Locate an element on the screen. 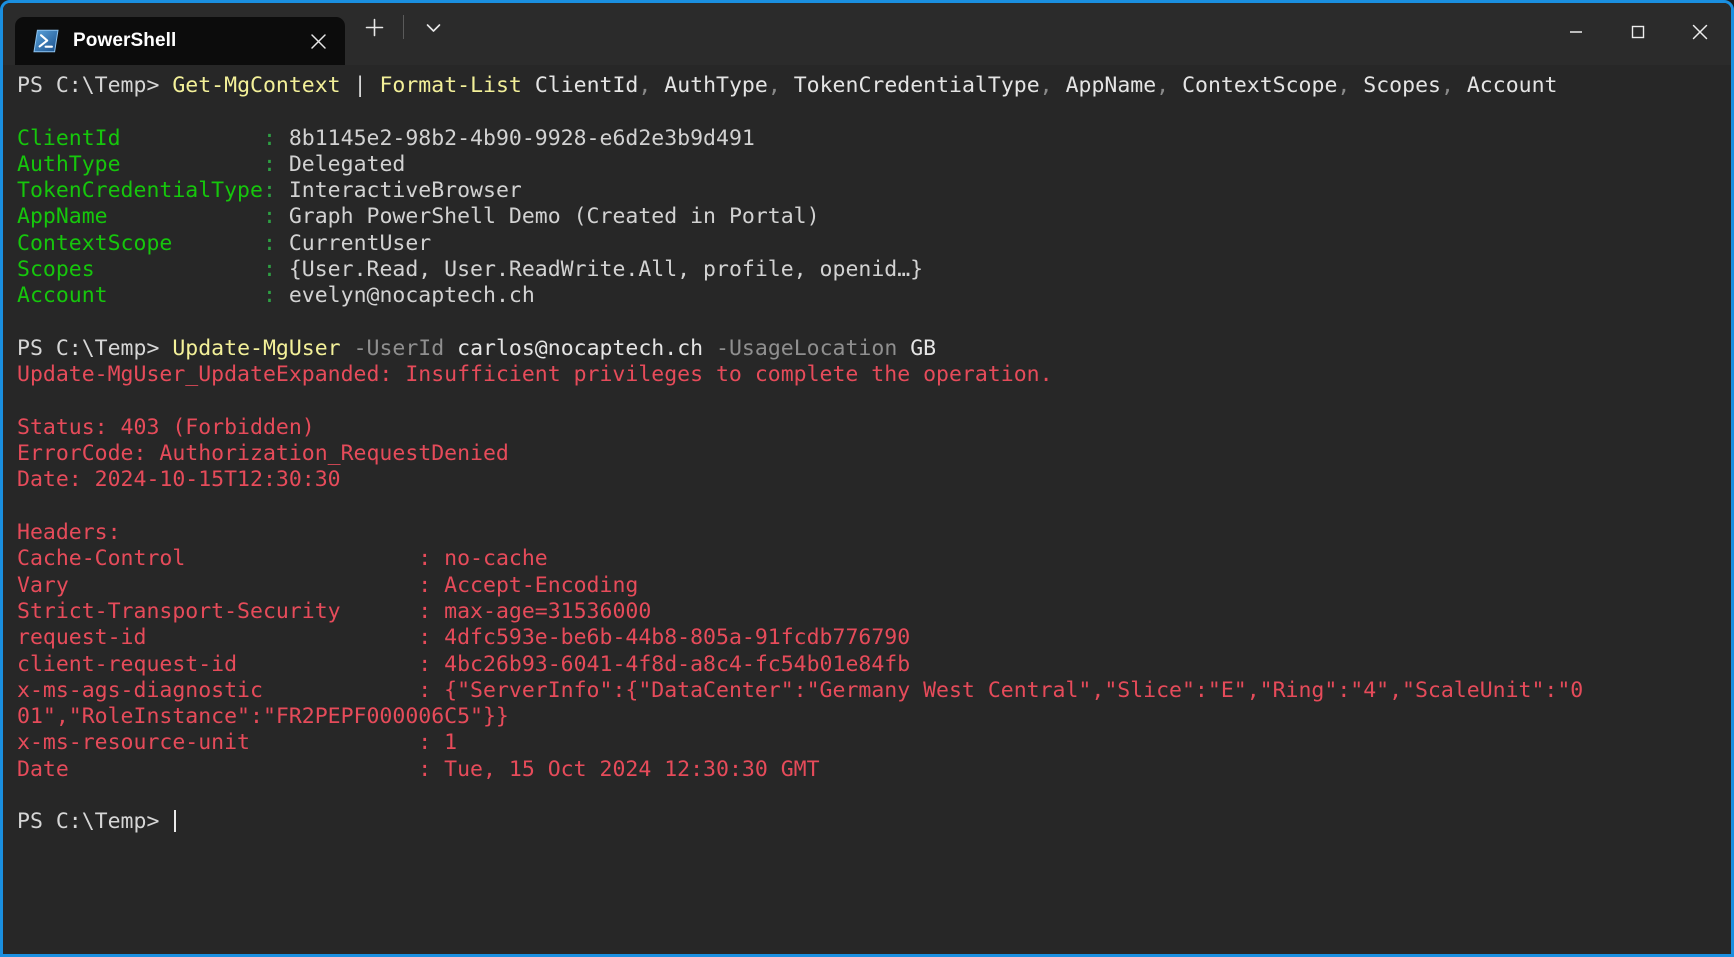 The image size is (1734, 957). header-row: Date : Tue, 15 Oct 2024 12:30:30 GMT is located at coordinates (874, 770).